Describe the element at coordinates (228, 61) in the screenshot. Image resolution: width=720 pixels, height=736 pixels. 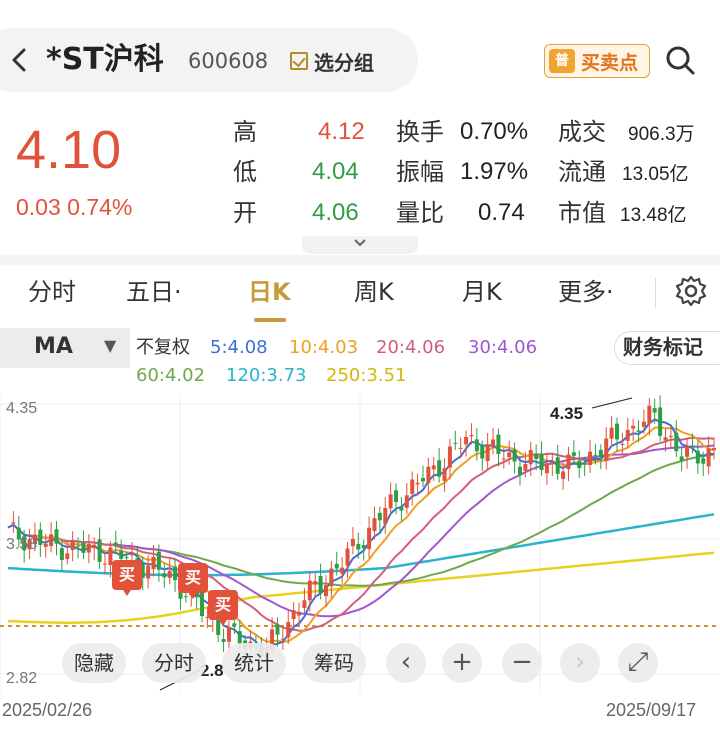
I see `stock-code: 600608` at that location.